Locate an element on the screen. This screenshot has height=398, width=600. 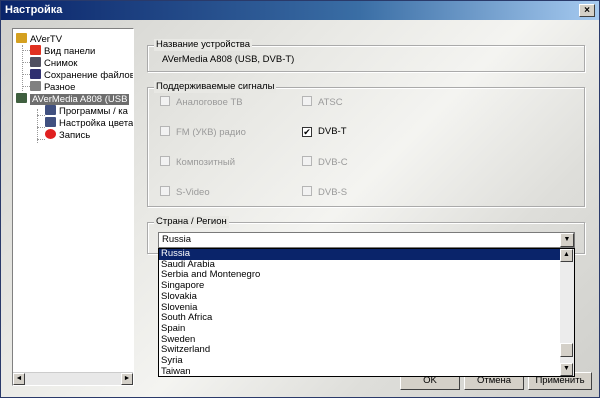
tree-item-label: Снимок is located at coordinates (61, 63).